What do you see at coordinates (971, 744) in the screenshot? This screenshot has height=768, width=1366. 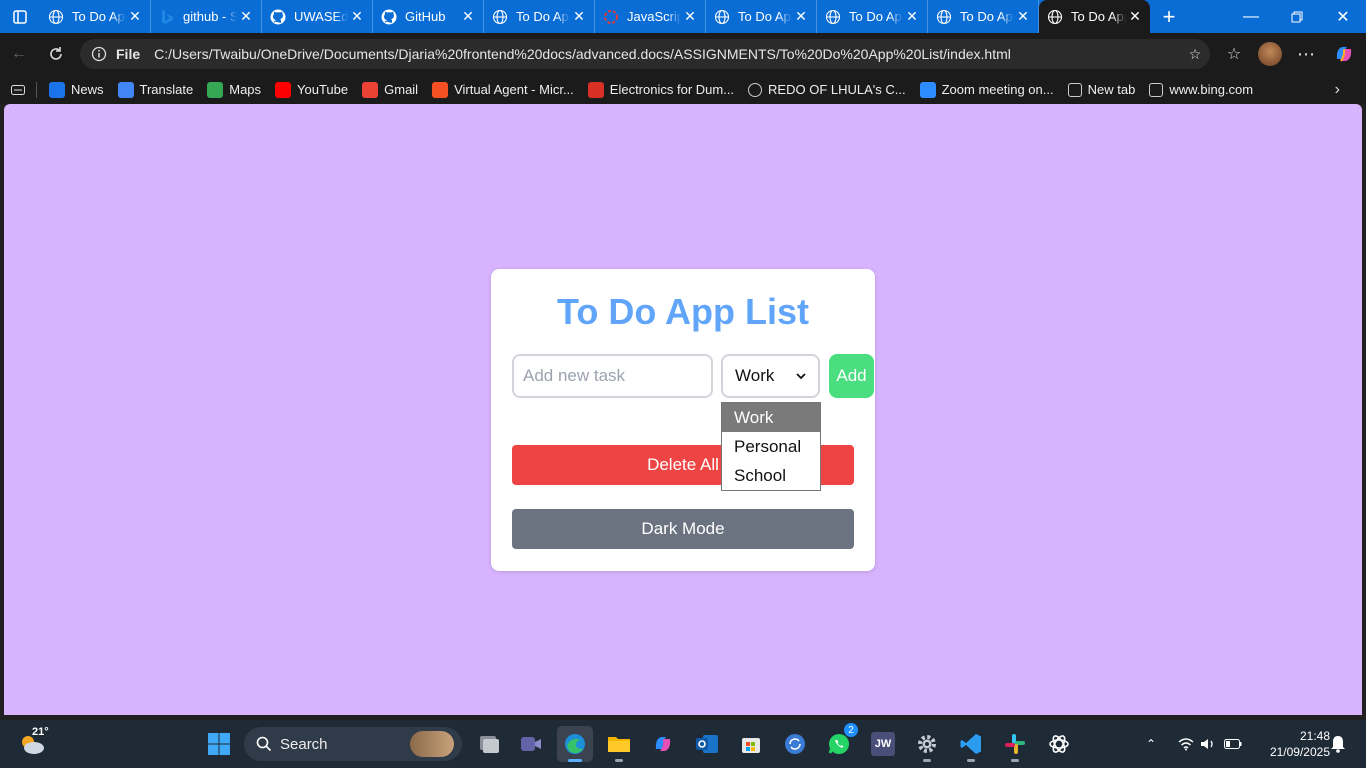 I see `vscode-button` at bounding box center [971, 744].